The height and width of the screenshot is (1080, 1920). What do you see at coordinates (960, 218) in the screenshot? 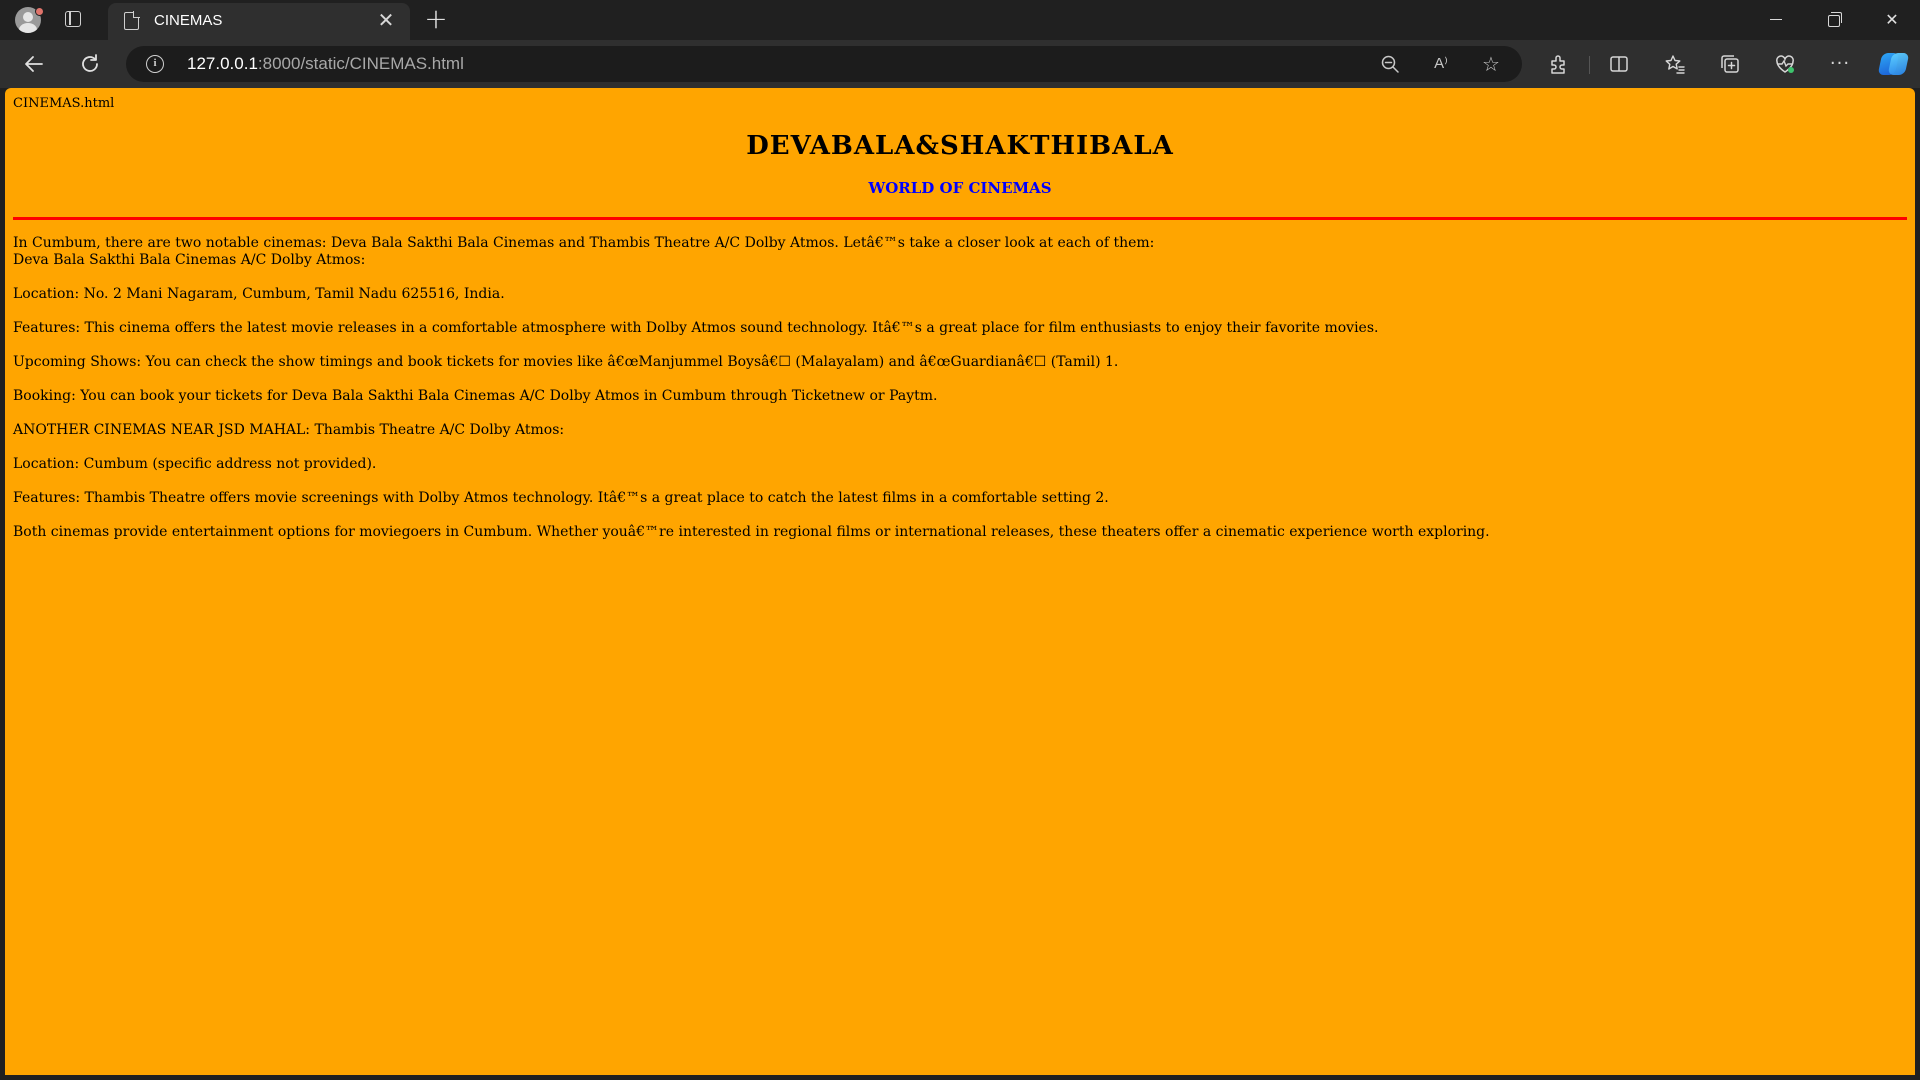
I see `red-divider` at bounding box center [960, 218].